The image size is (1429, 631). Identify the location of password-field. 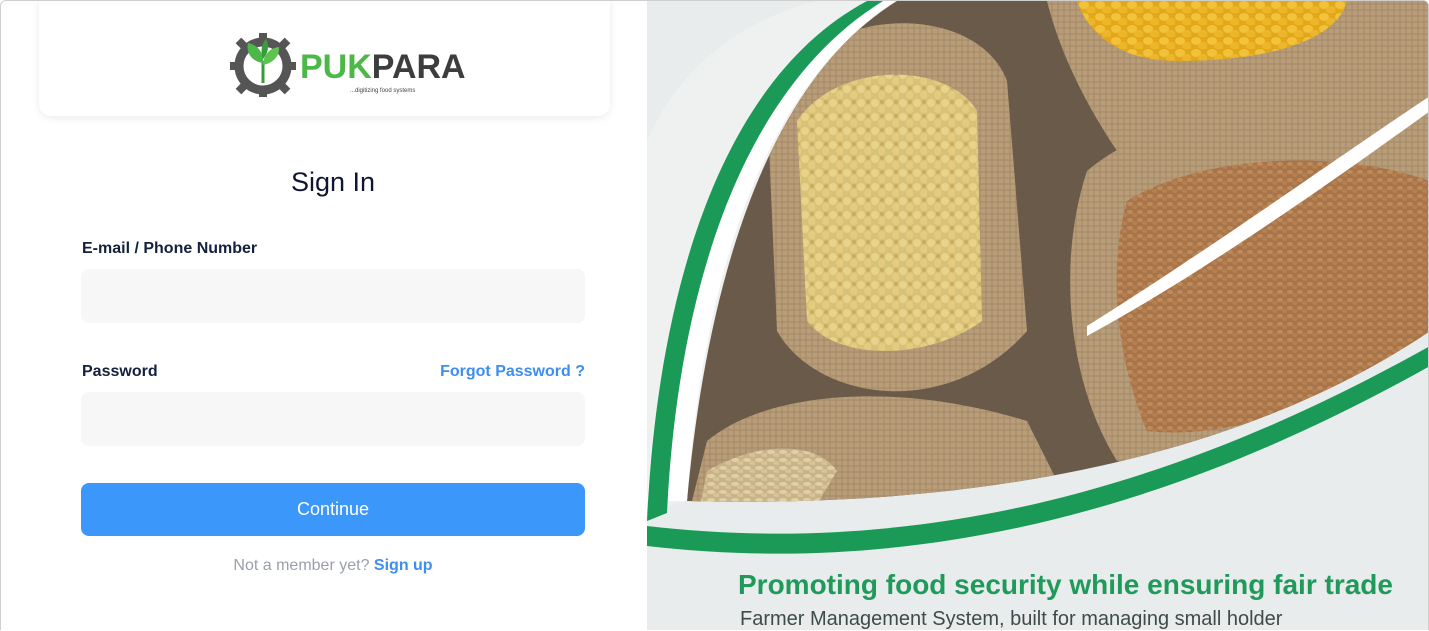
(333, 419).